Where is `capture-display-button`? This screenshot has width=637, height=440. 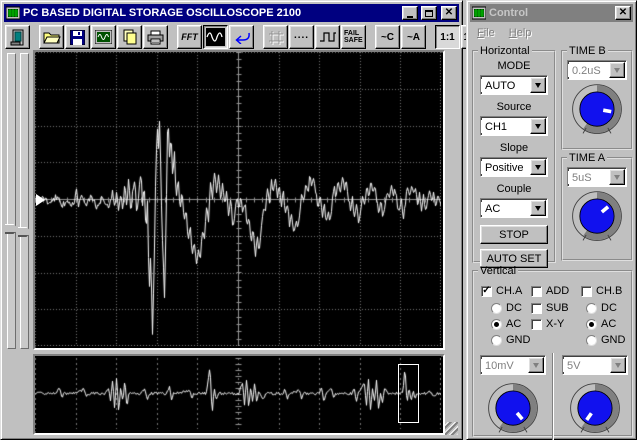
capture-display-button is located at coordinates (103, 37).